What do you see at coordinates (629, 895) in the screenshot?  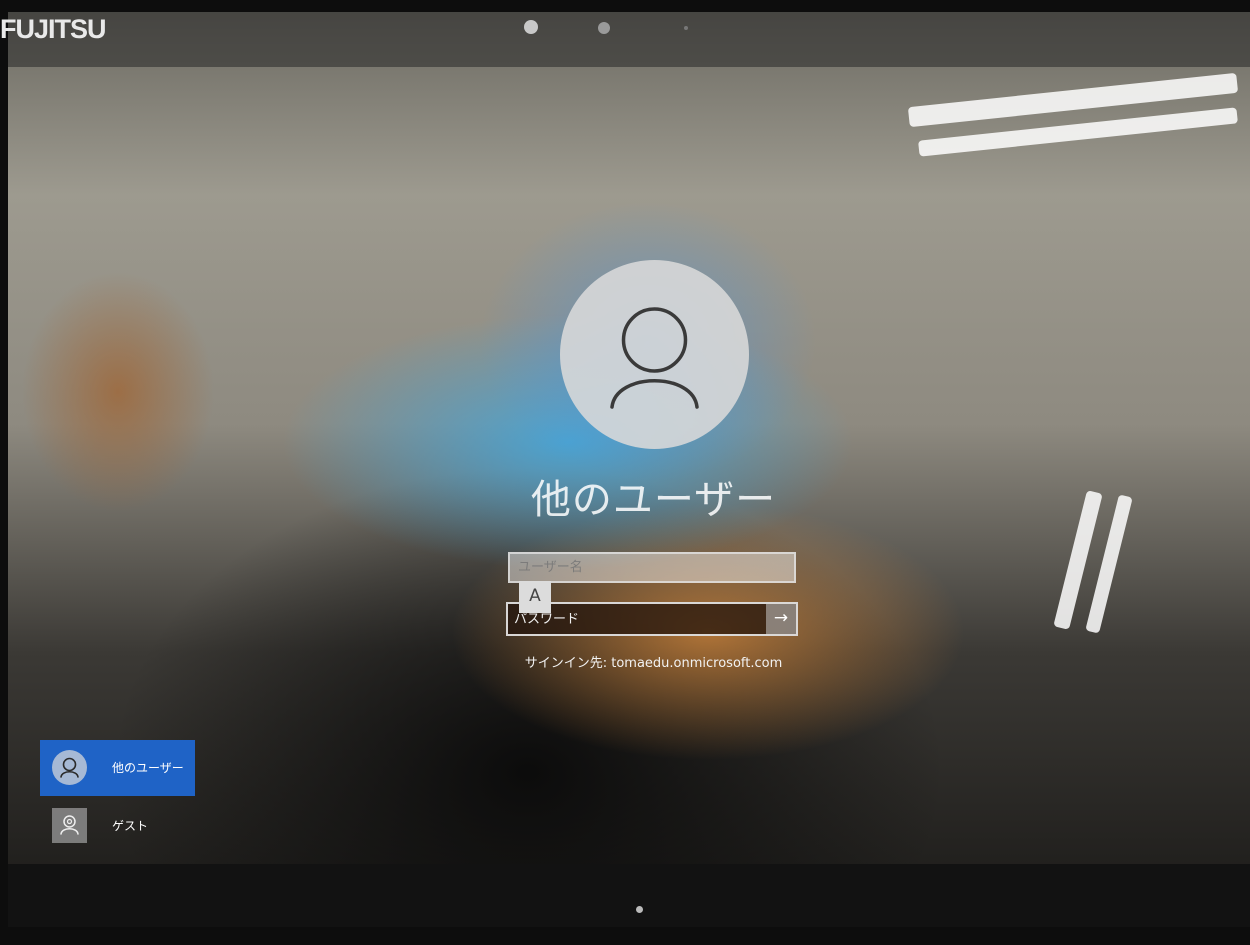 I see `device-bezel-bottom` at bounding box center [629, 895].